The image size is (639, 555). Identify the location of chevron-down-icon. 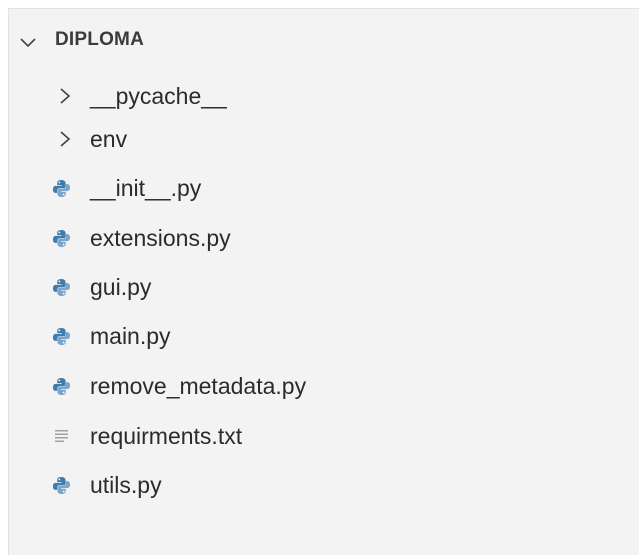
(28, 42).